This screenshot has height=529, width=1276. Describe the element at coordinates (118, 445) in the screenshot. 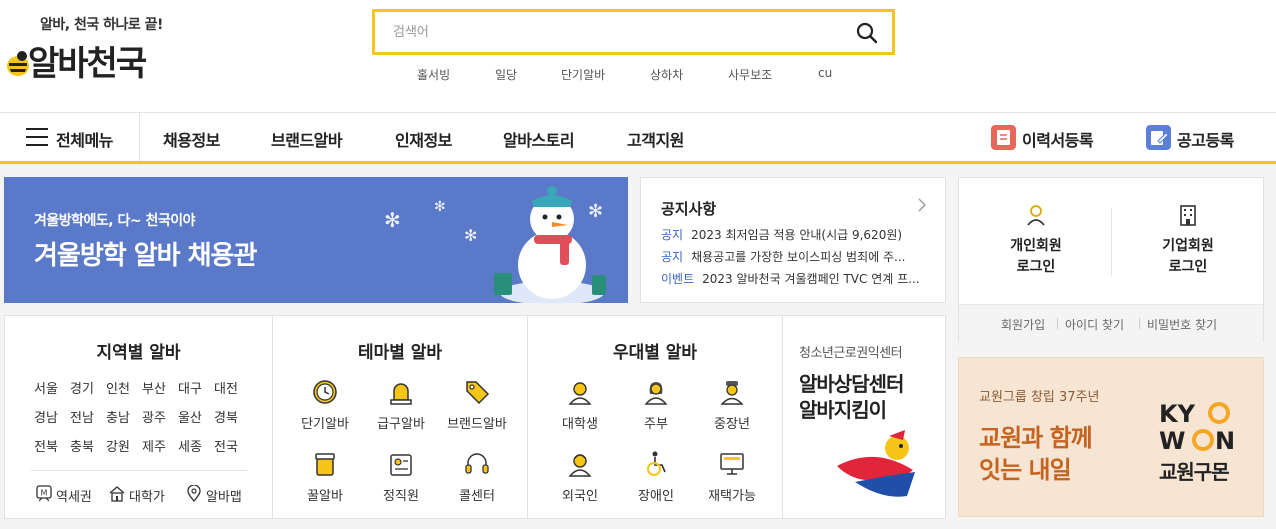

I see `region-link: 강원` at that location.